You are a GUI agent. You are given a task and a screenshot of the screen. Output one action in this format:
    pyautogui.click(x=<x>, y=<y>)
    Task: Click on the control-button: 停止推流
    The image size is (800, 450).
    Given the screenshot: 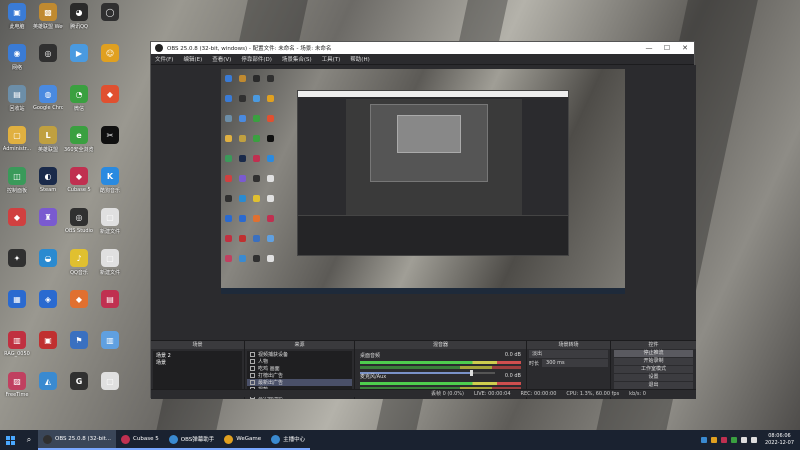 What is the action you would take?
    pyautogui.click(x=653, y=353)
    